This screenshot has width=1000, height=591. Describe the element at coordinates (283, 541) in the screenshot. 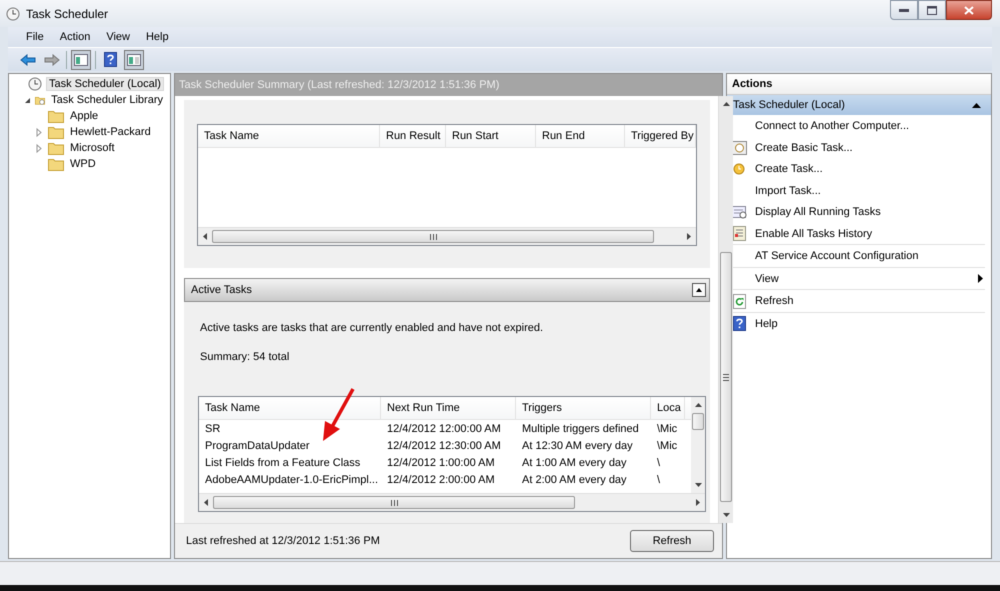

I see `last-refreshed-text: Last refreshed at 12/3/2012 1:51:36 PM` at that location.